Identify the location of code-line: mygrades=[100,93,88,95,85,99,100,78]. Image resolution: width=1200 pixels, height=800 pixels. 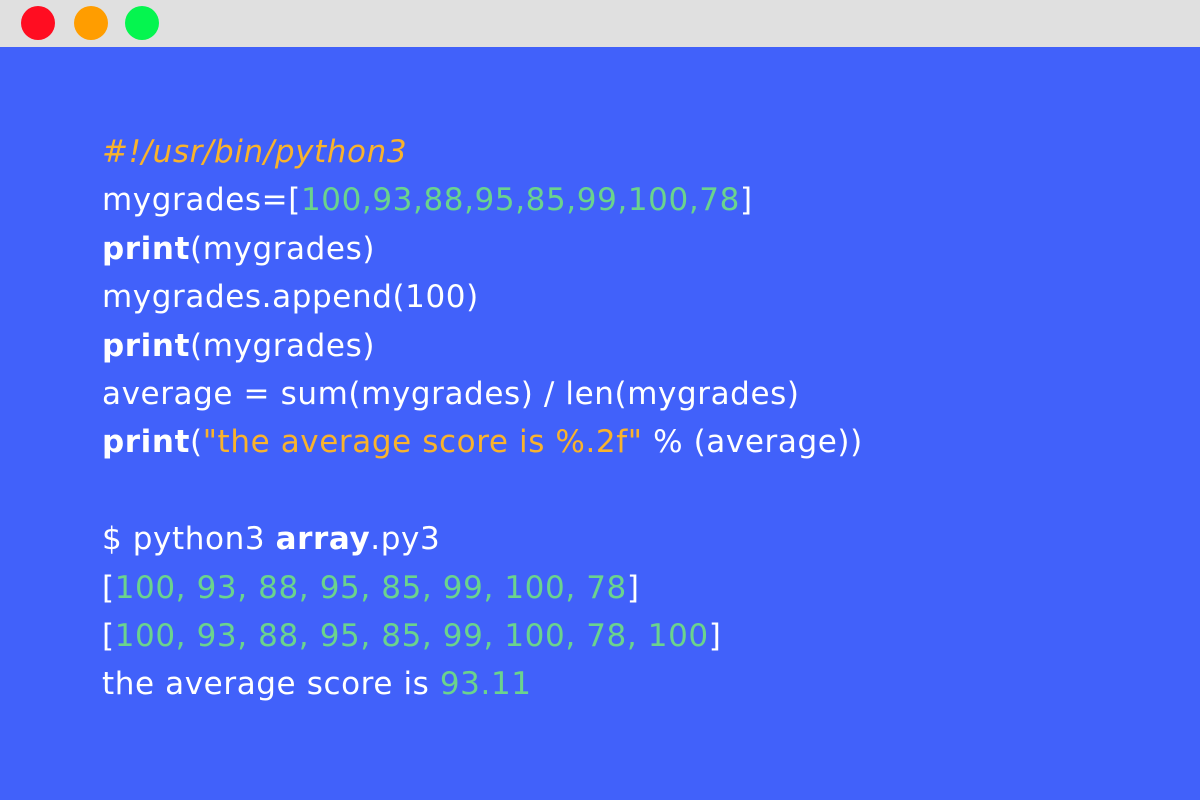
(632, 200).